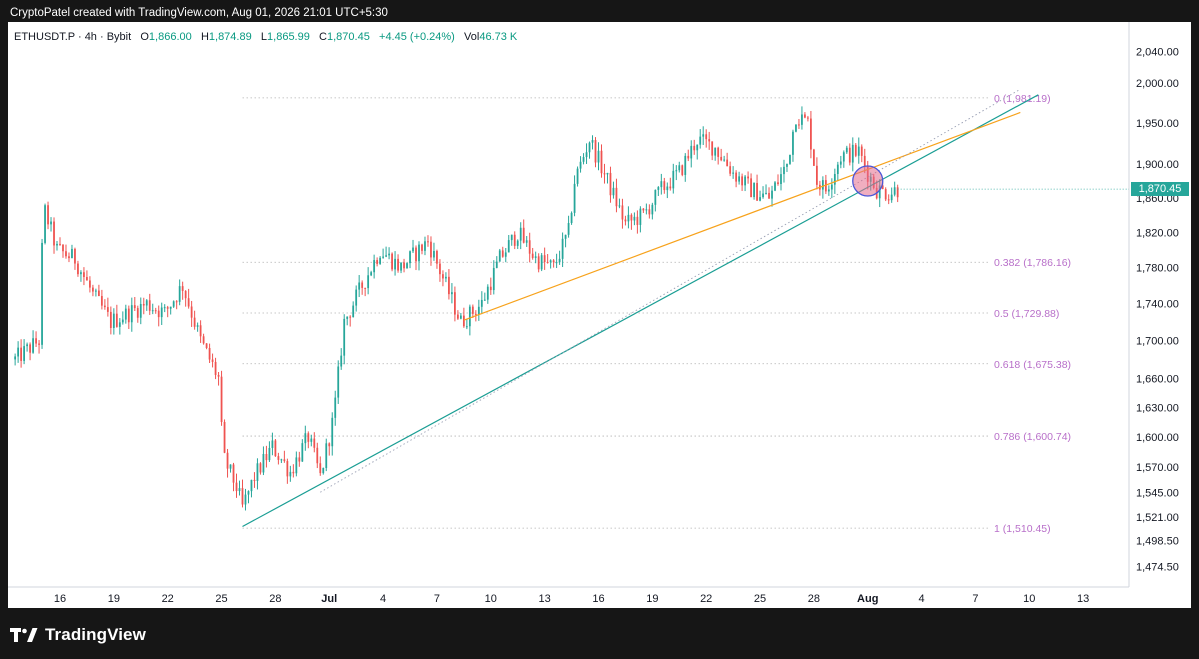  What do you see at coordinates (1029, 599) in the screenshot?
I see `x-tick-label: 10` at bounding box center [1029, 599].